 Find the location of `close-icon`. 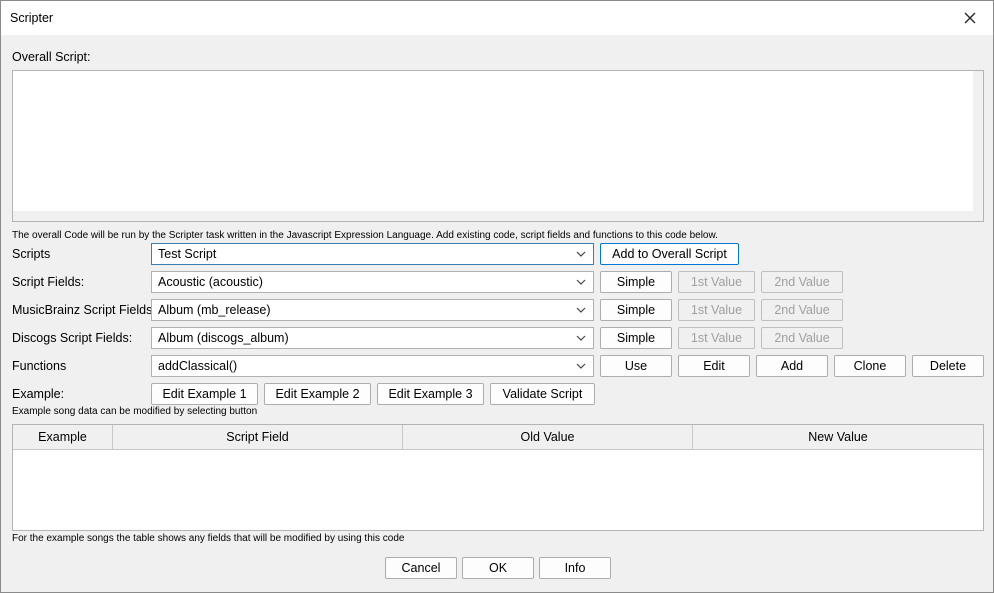

close-icon is located at coordinates (970, 18).